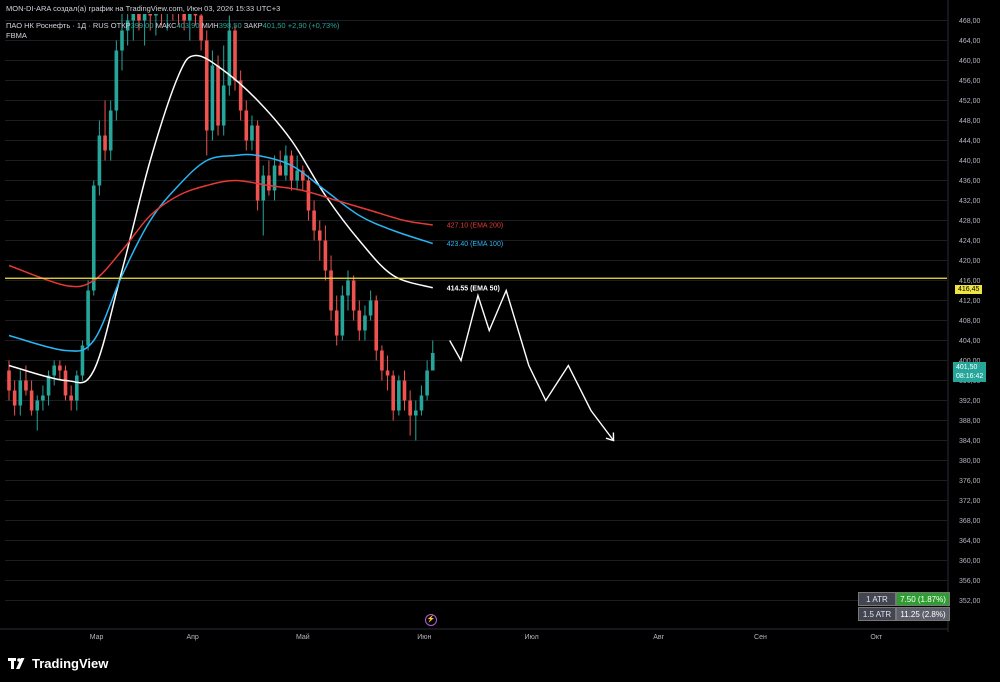 This screenshot has width=1000, height=682. Describe the element at coordinates (424, 637) in the screenshot. I see `time-tick-label: Июн` at that location.